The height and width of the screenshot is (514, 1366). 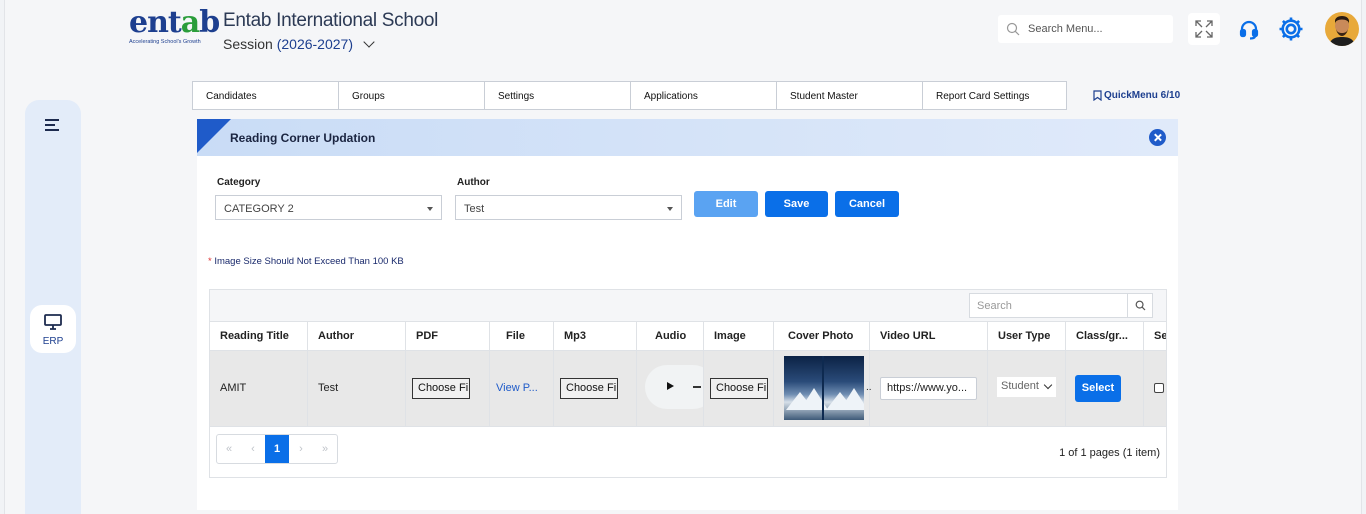 What do you see at coordinates (522, 336) in the screenshot?
I see `col-file: File` at bounding box center [522, 336].